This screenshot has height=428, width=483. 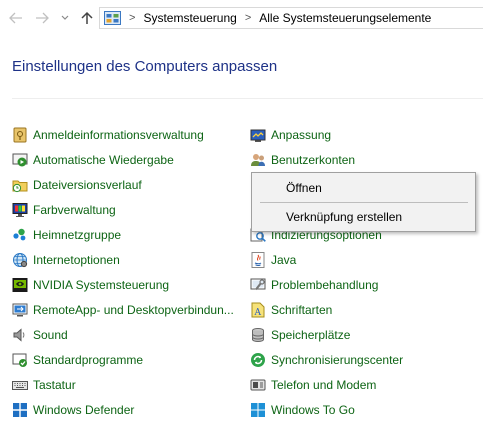 I want to click on up-button, so click(x=87, y=18).